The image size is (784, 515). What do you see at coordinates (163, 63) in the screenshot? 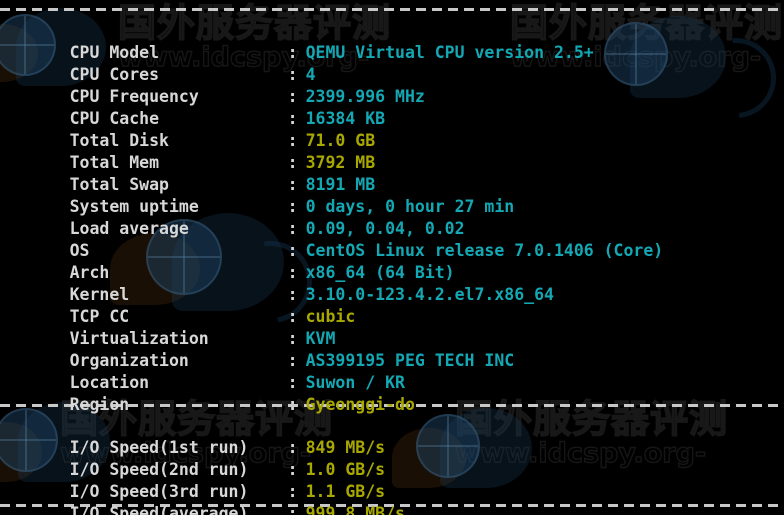
I see `info-row-cpu-cores: CPU Cores:4` at bounding box center [163, 63].